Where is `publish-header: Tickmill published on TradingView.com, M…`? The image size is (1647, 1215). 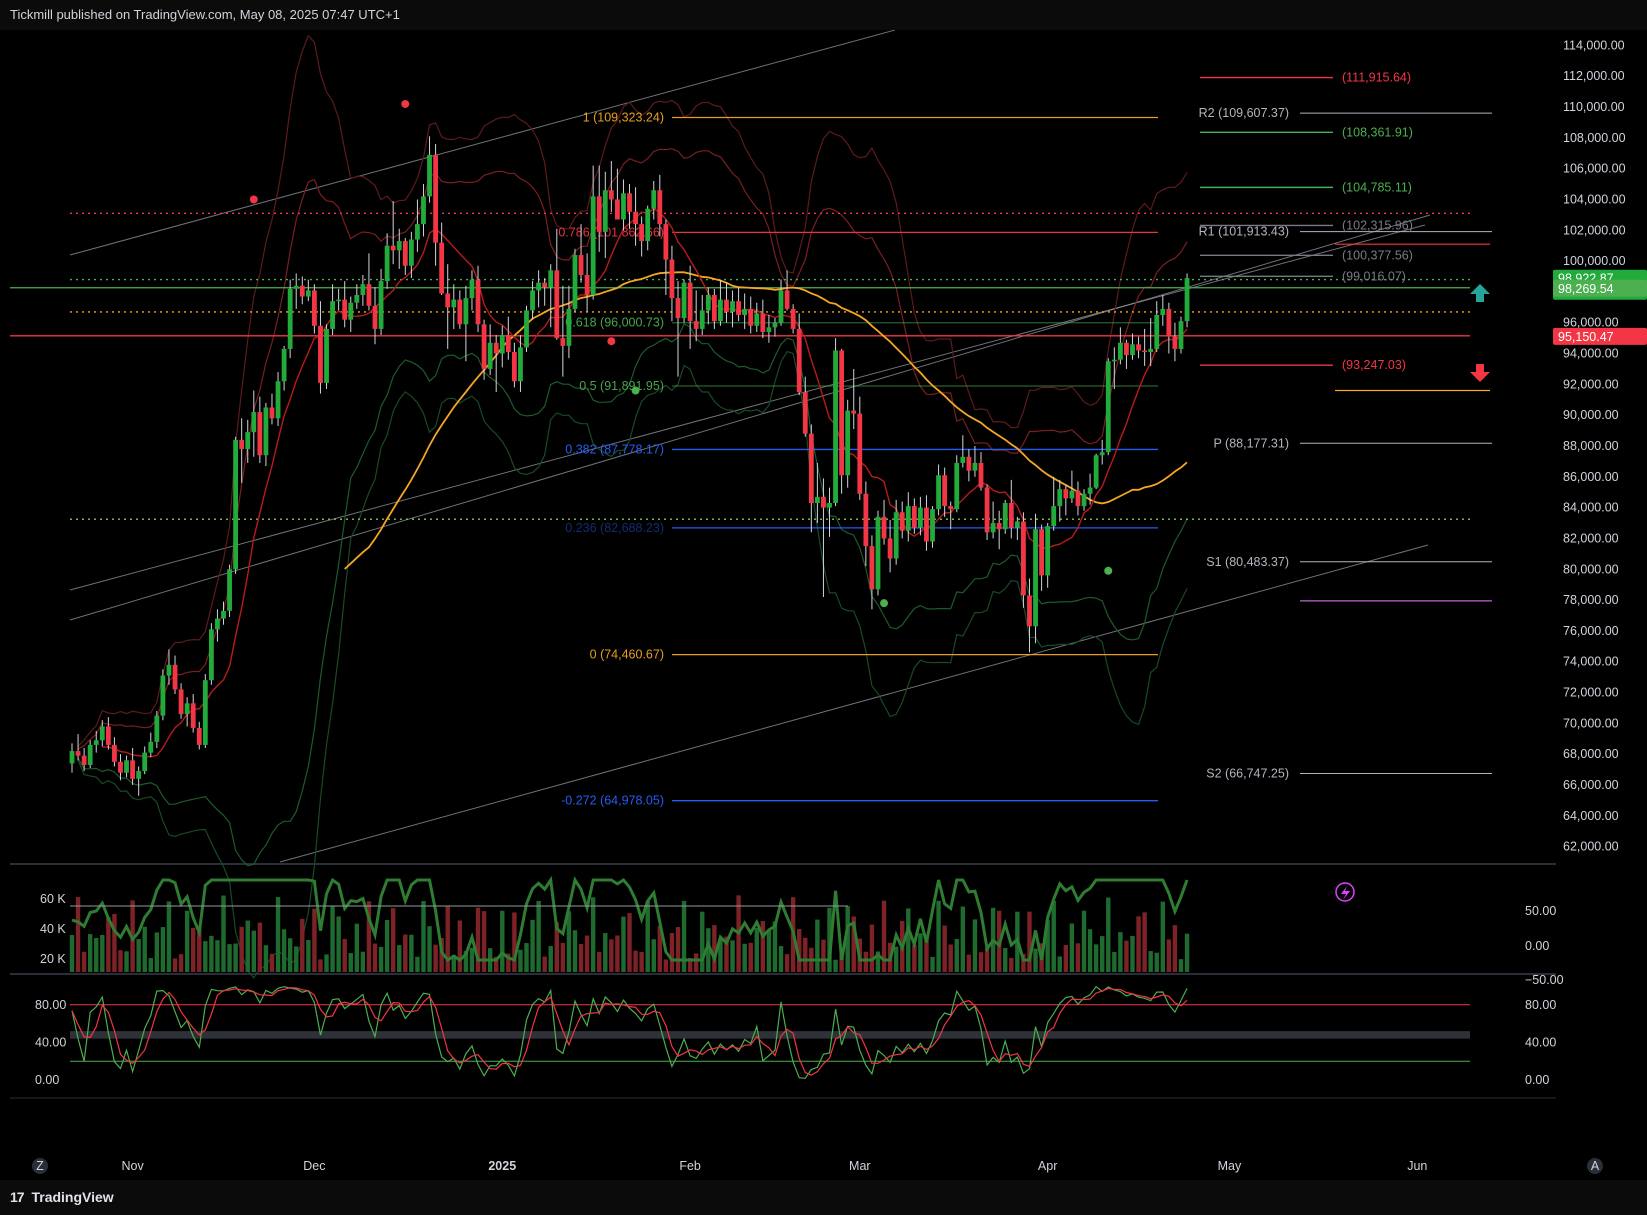 publish-header: Tickmill published on TradingView.com, M… is located at coordinates (823, 15).